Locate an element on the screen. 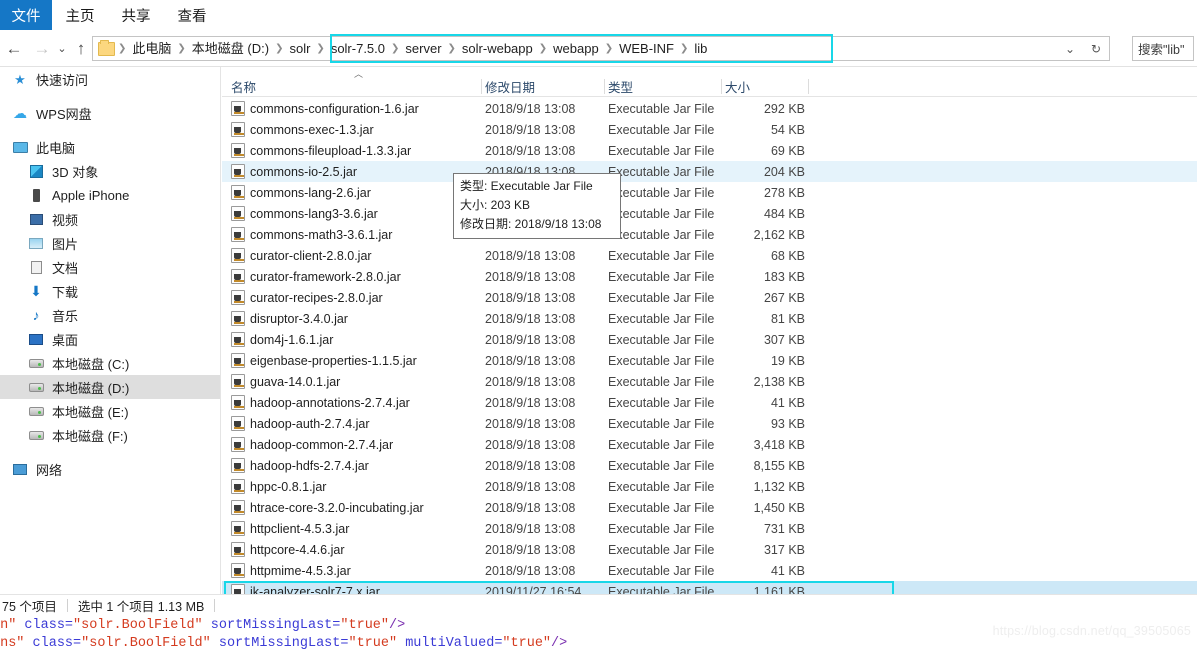  disk-icon is located at coordinates (36, 411).